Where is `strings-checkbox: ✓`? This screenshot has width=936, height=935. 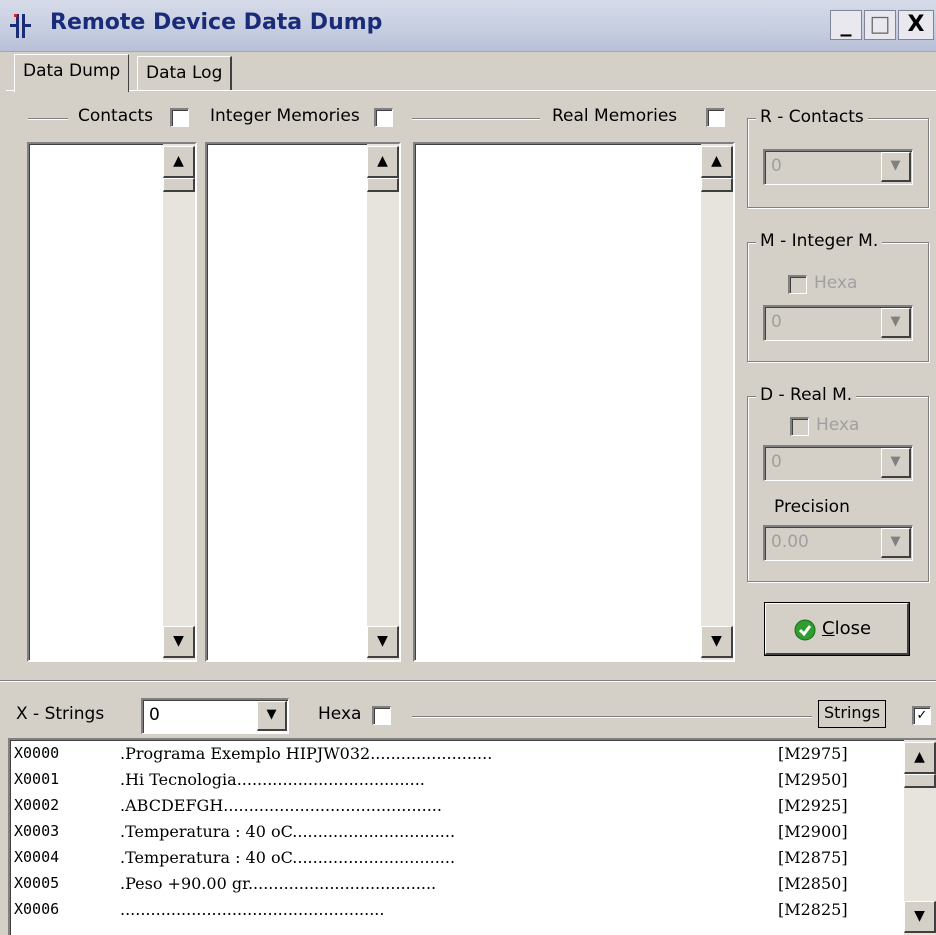 strings-checkbox: ✓ is located at coordinates (921, 715).